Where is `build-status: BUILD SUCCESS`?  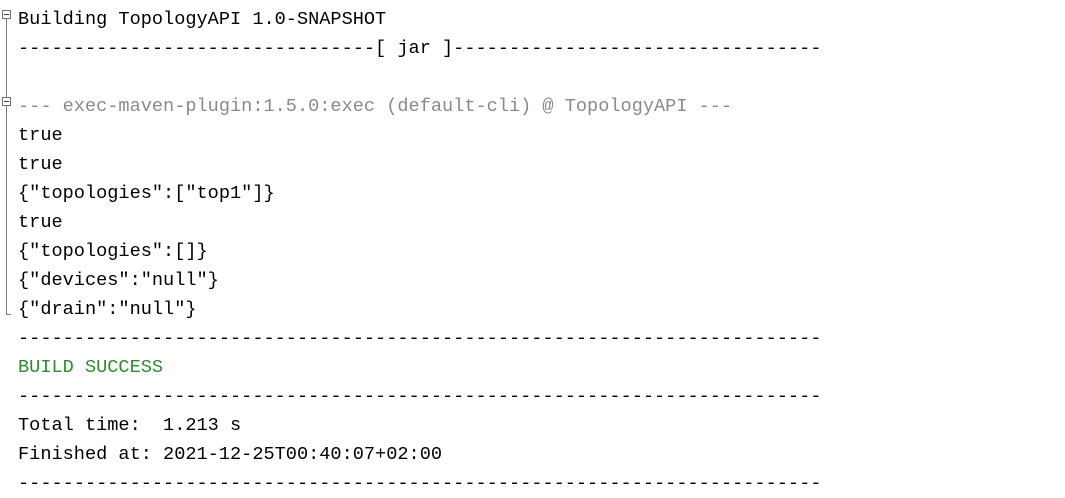 build-status: BUILD SUCCESS is located at coordinates (91, 367).